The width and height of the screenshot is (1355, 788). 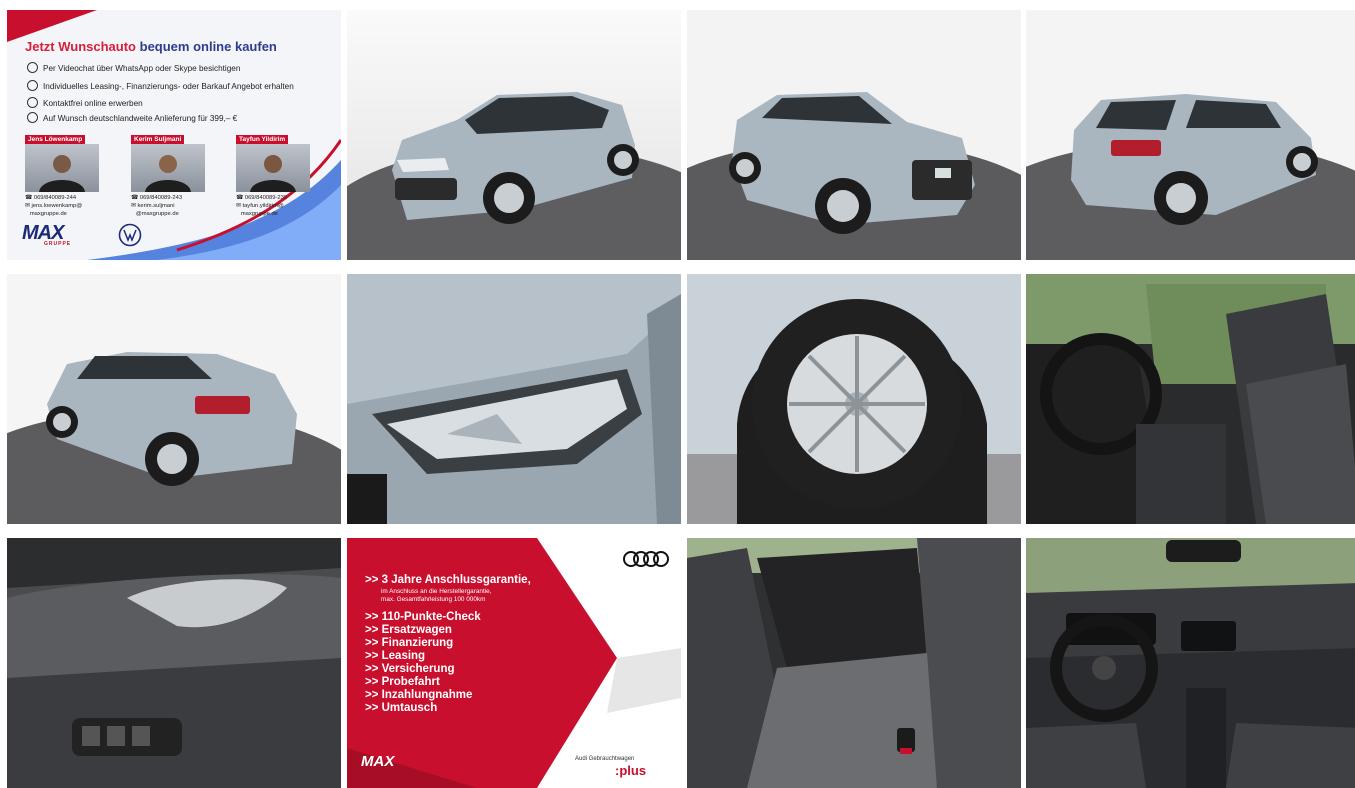 I want to click on gallery-tile-interior-front, so click(x=1190, y=399).